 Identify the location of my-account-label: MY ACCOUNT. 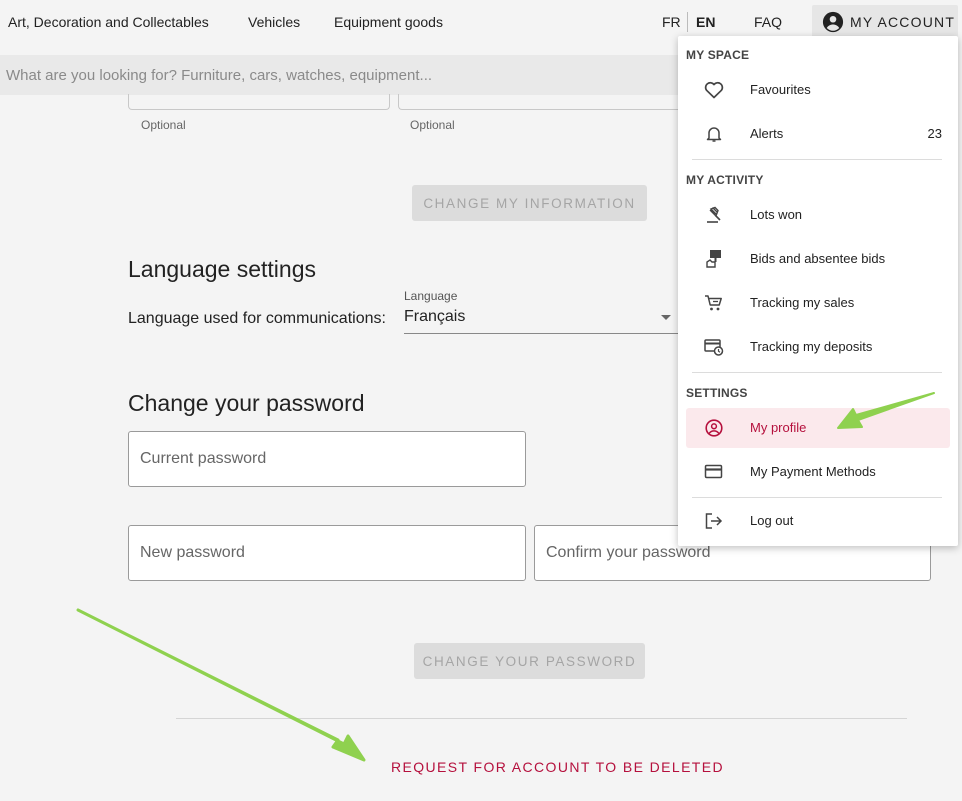
(903, 22).